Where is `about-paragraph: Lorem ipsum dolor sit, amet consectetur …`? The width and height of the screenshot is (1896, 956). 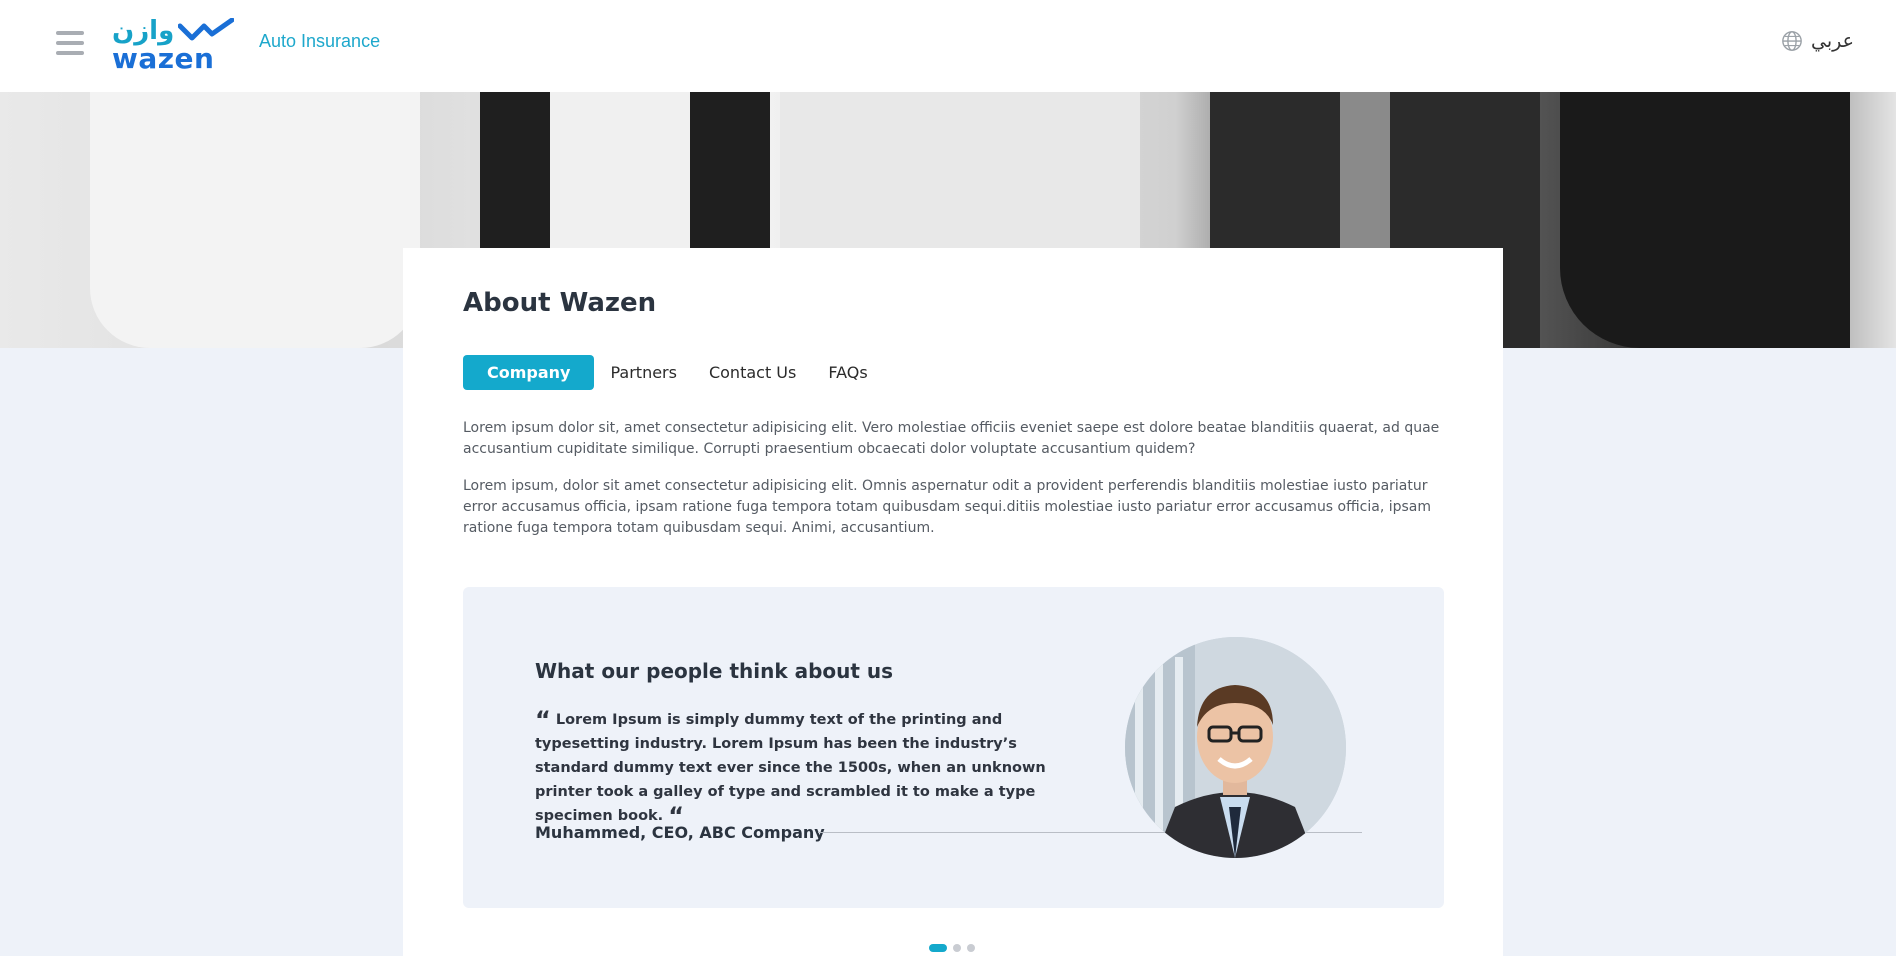 about-paragraph: Lorem ipsum dolor sit, amet consectetur … is located at coordinates (951, 438).